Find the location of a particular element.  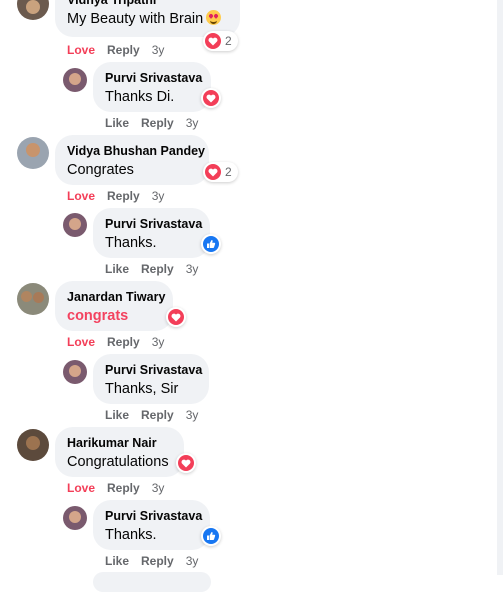

next-reply-bubble is located at coordinates (152, 582).